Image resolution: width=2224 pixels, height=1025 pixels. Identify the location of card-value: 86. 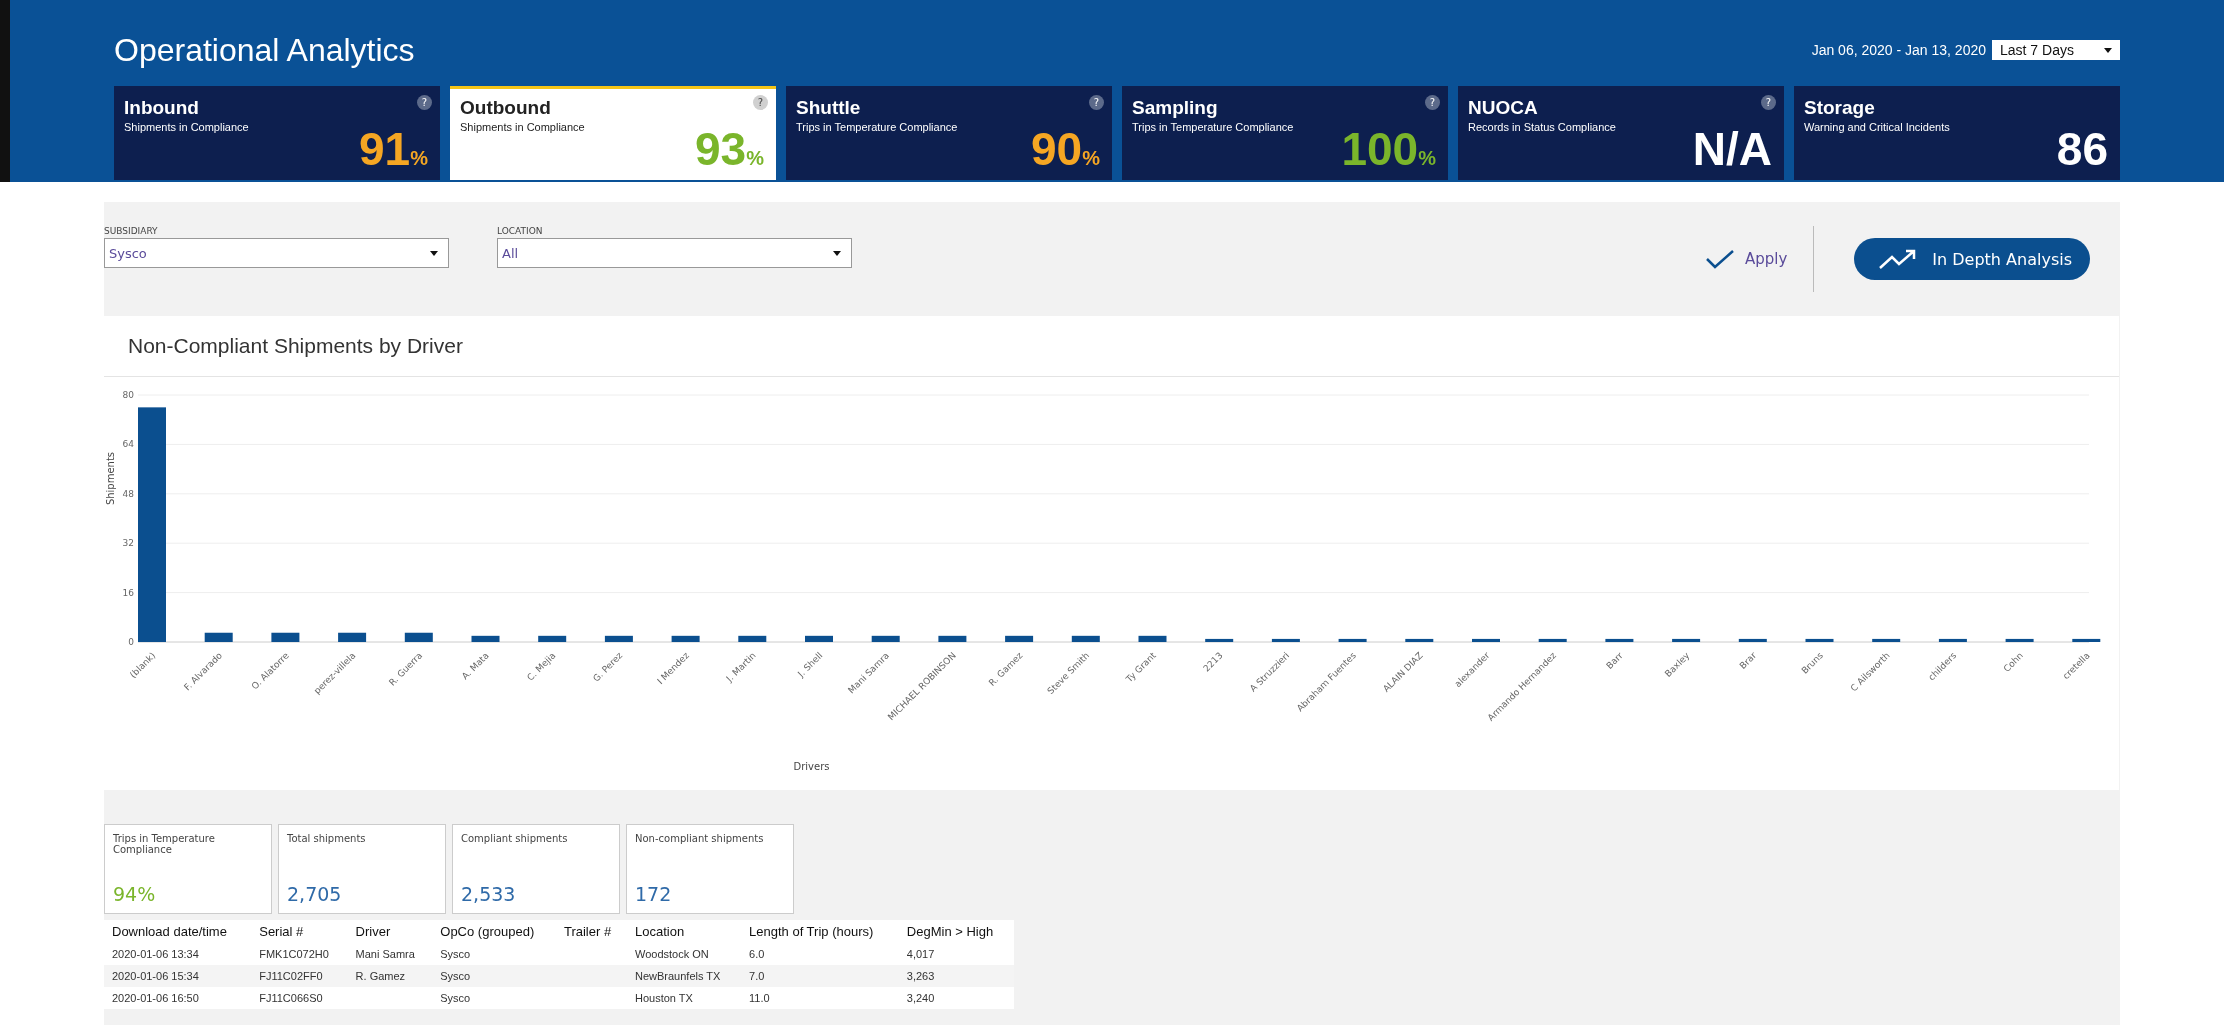
(2082, 149).